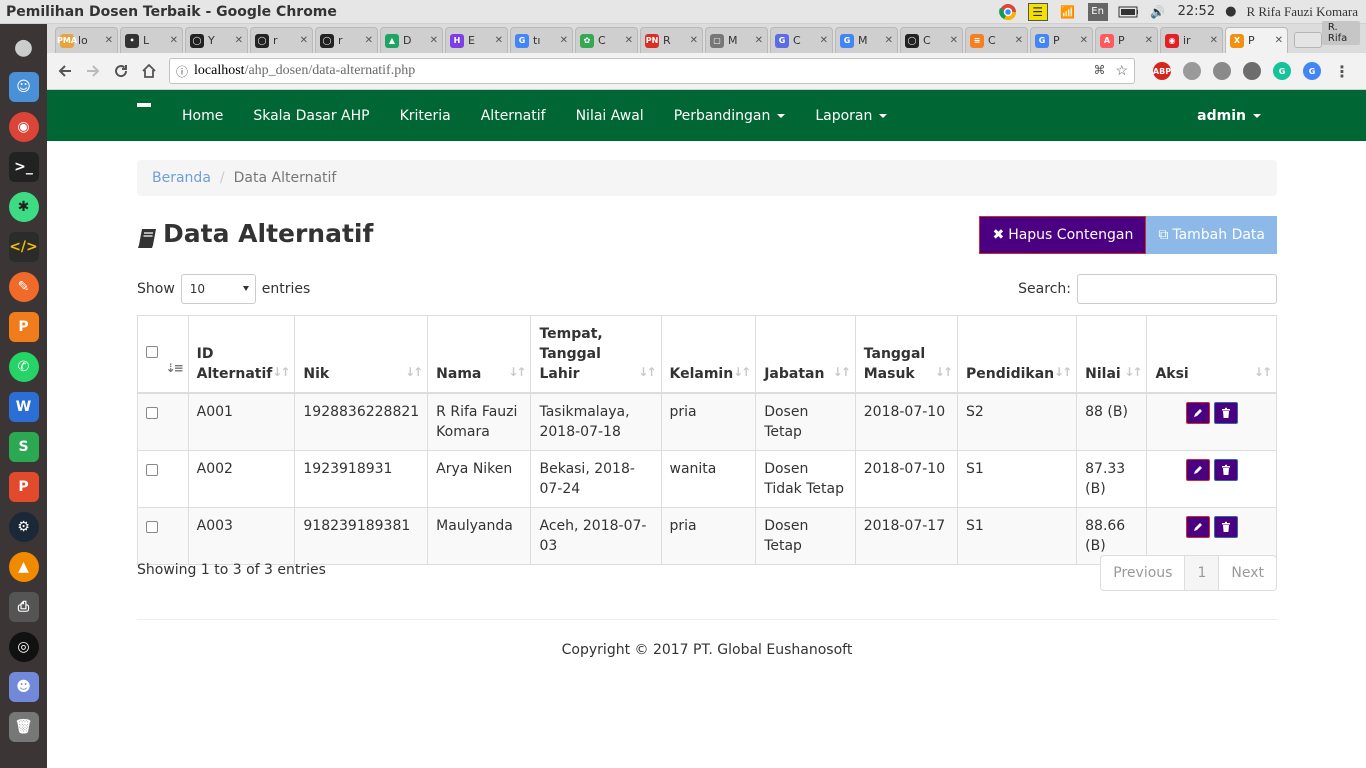 The width and height of the screenshot is (1366, 768). Describe the element at coordinates (931, 40) in the screenshot. I see `browser-tab: ◯ C ✕` at that location.